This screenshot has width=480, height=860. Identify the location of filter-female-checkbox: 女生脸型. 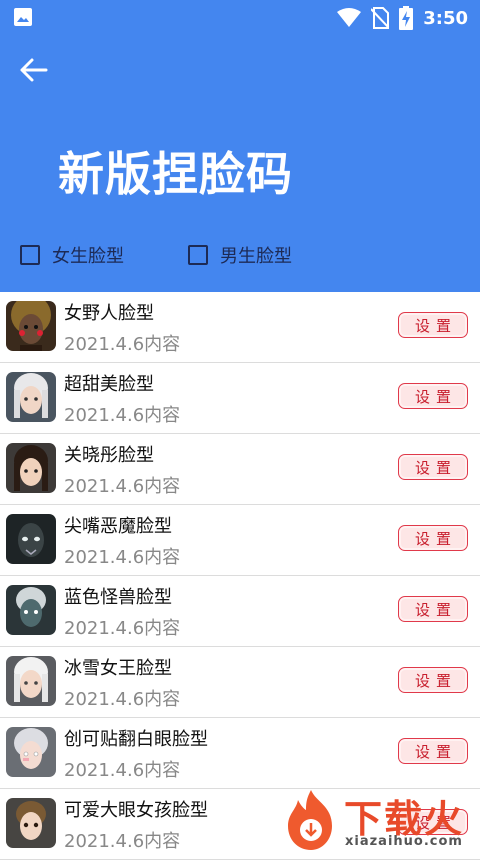
(72, 255).